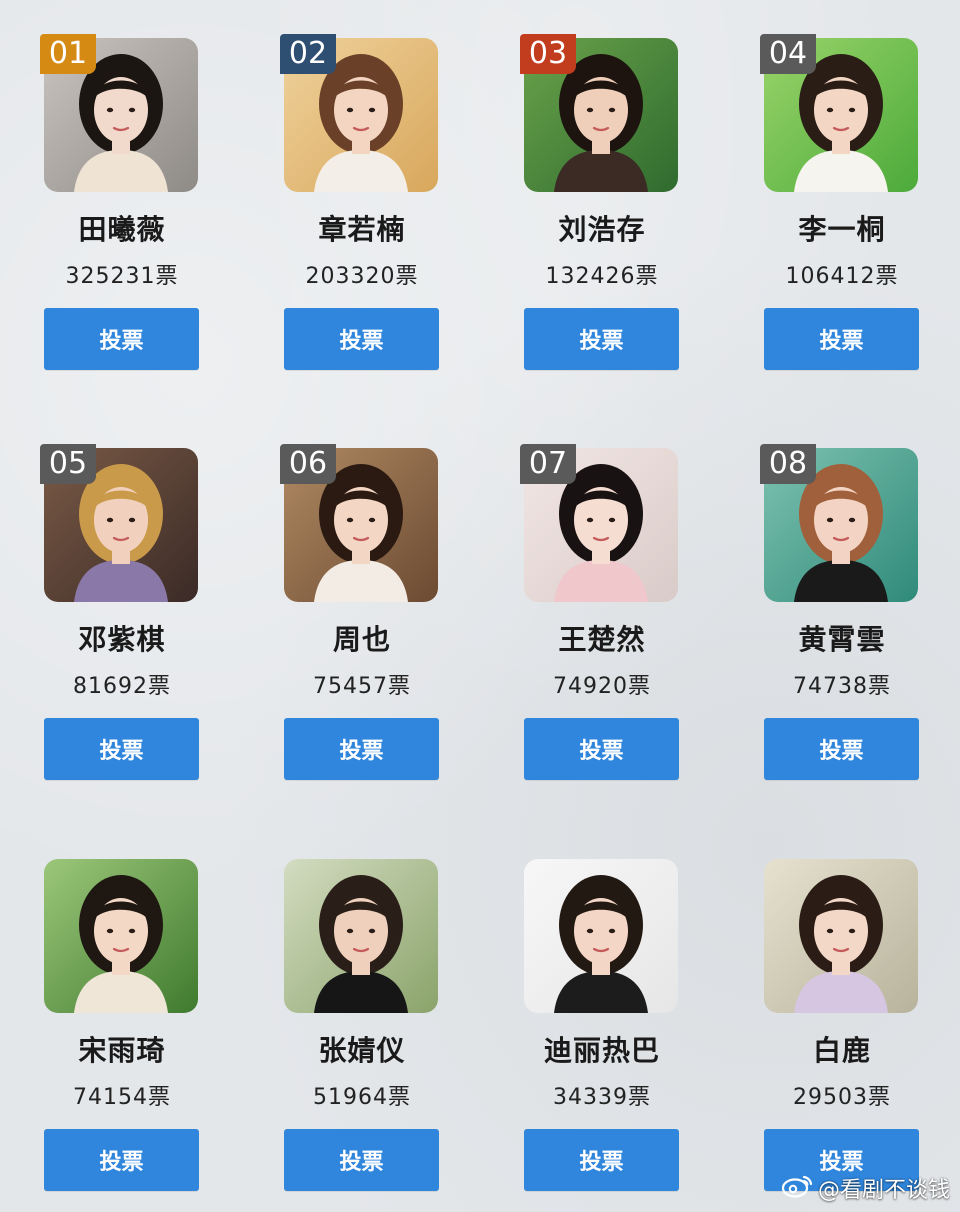  Describe the element at coordinates (797, 1188) in the screenshot. I see `weibo-icon` at that location.